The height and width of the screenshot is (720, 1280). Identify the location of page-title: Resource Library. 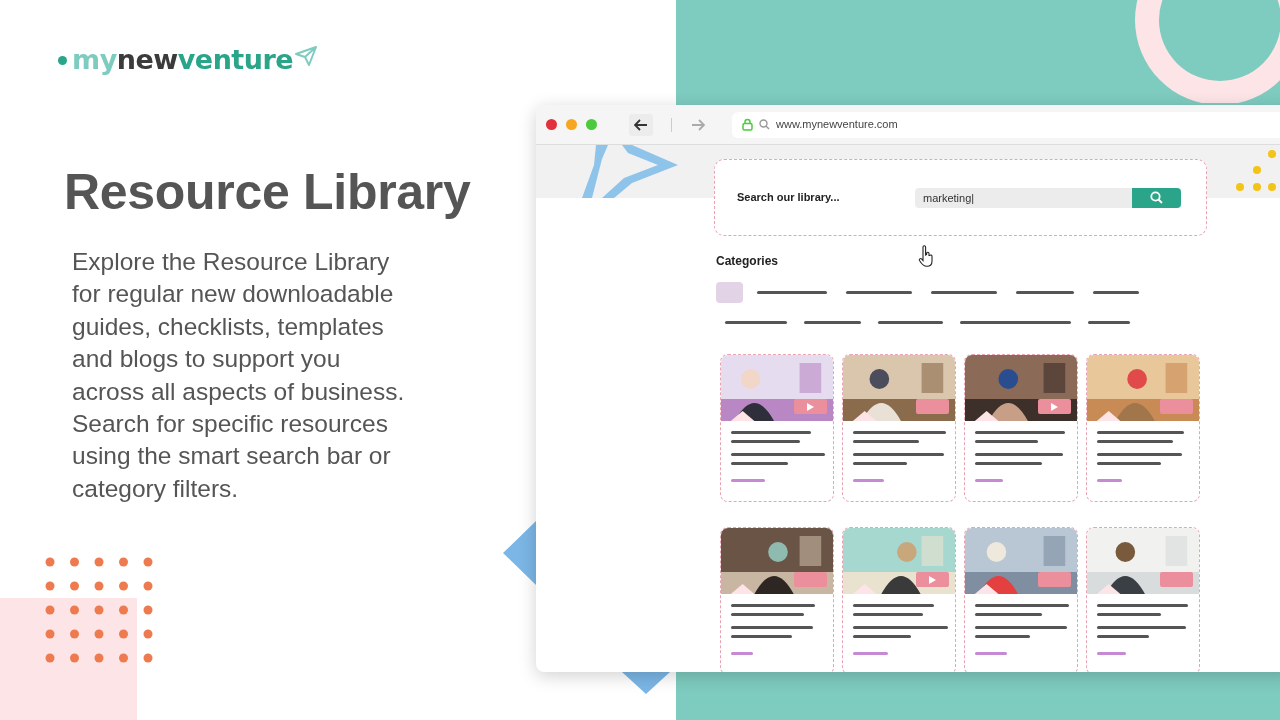
(267, 192).